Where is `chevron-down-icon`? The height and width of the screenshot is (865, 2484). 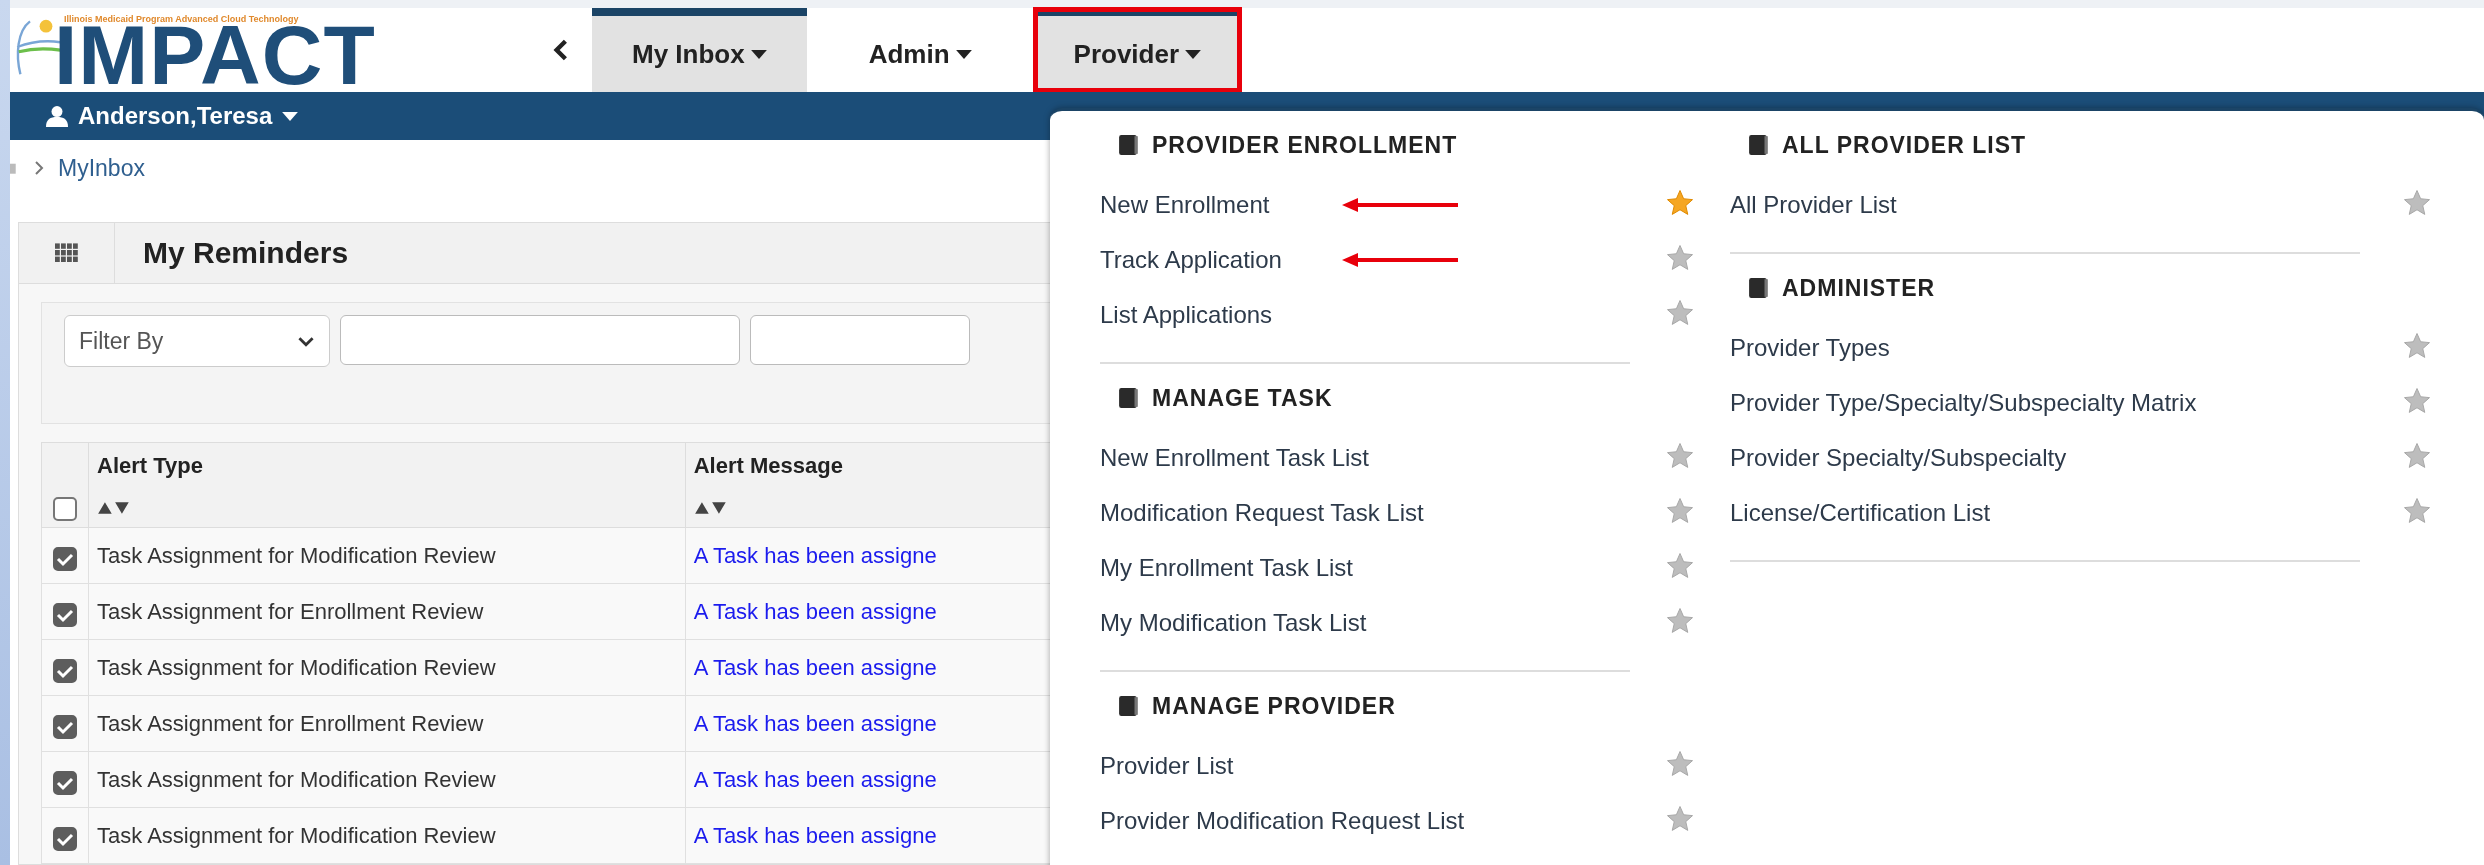
chevron-down-icon is located at coordinates (306, 341).